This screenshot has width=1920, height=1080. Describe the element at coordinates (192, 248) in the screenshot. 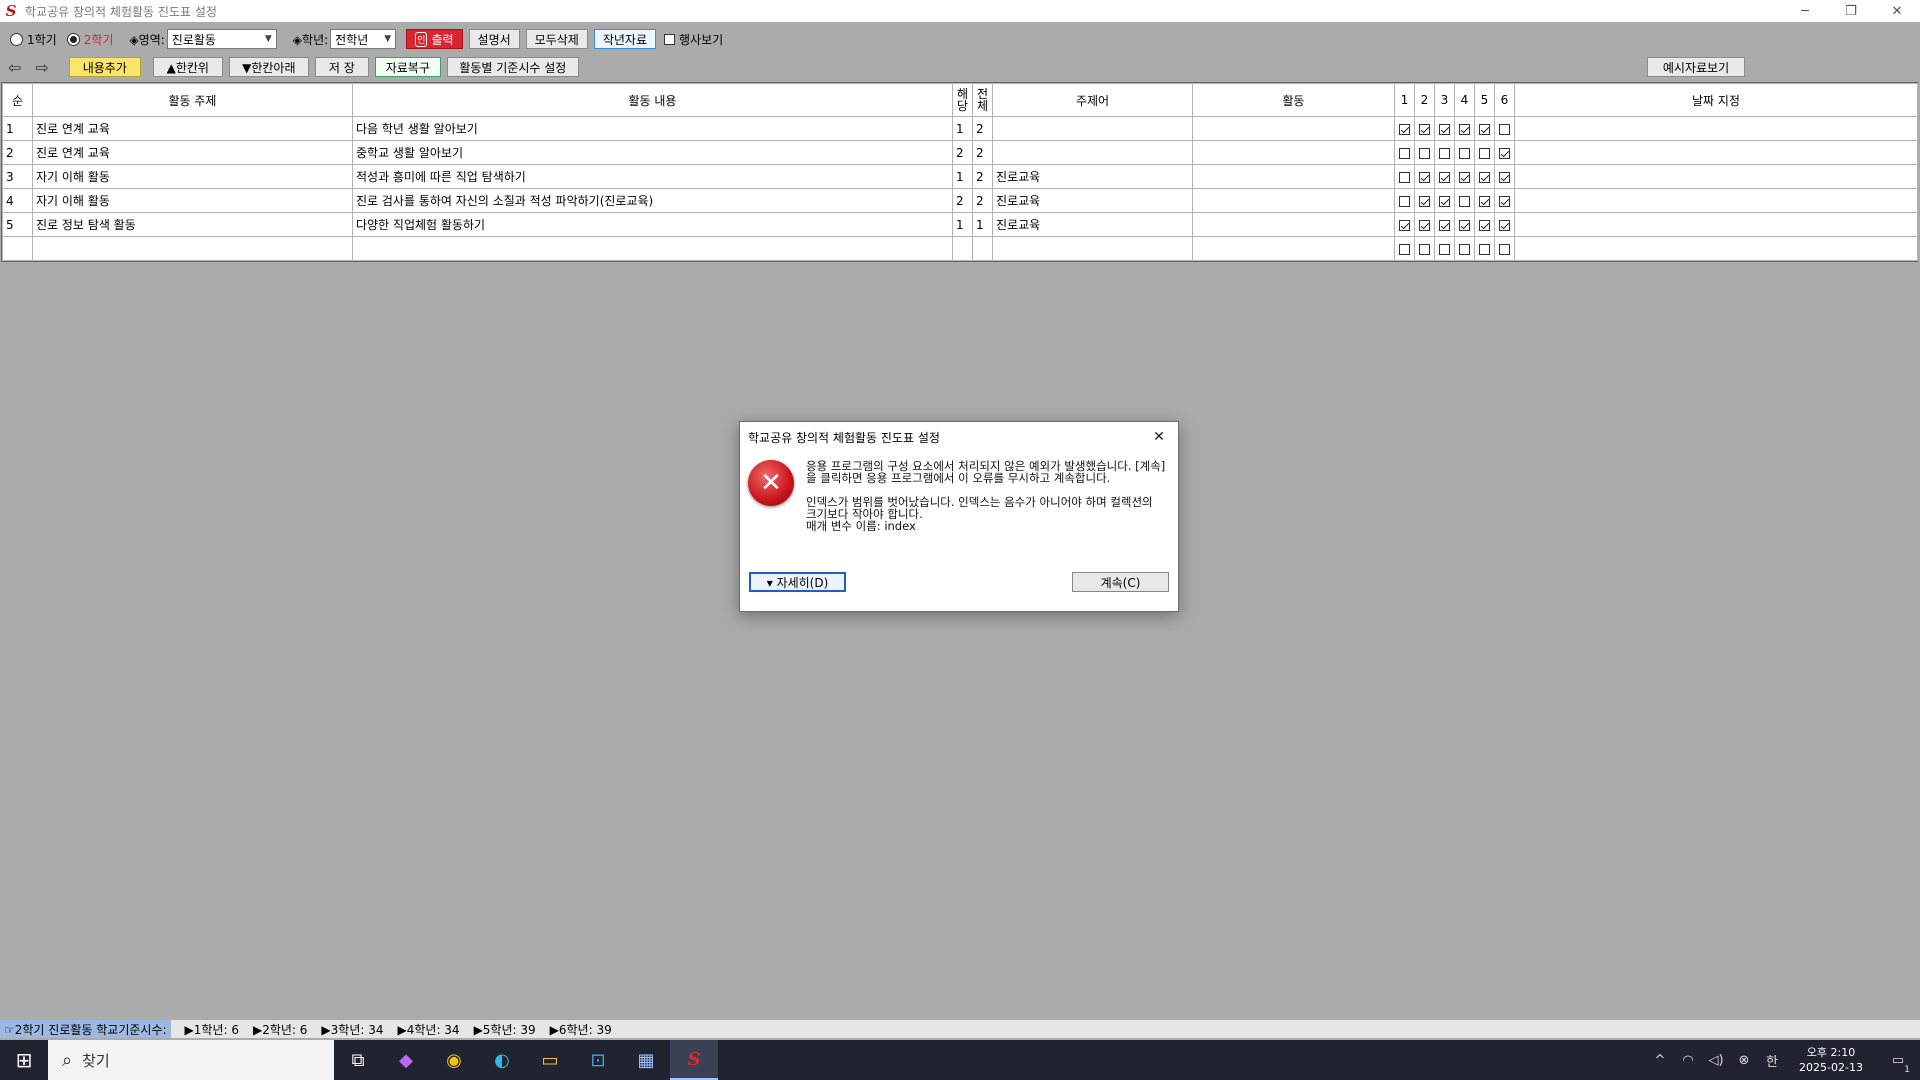

I see `row-topic` at that location.